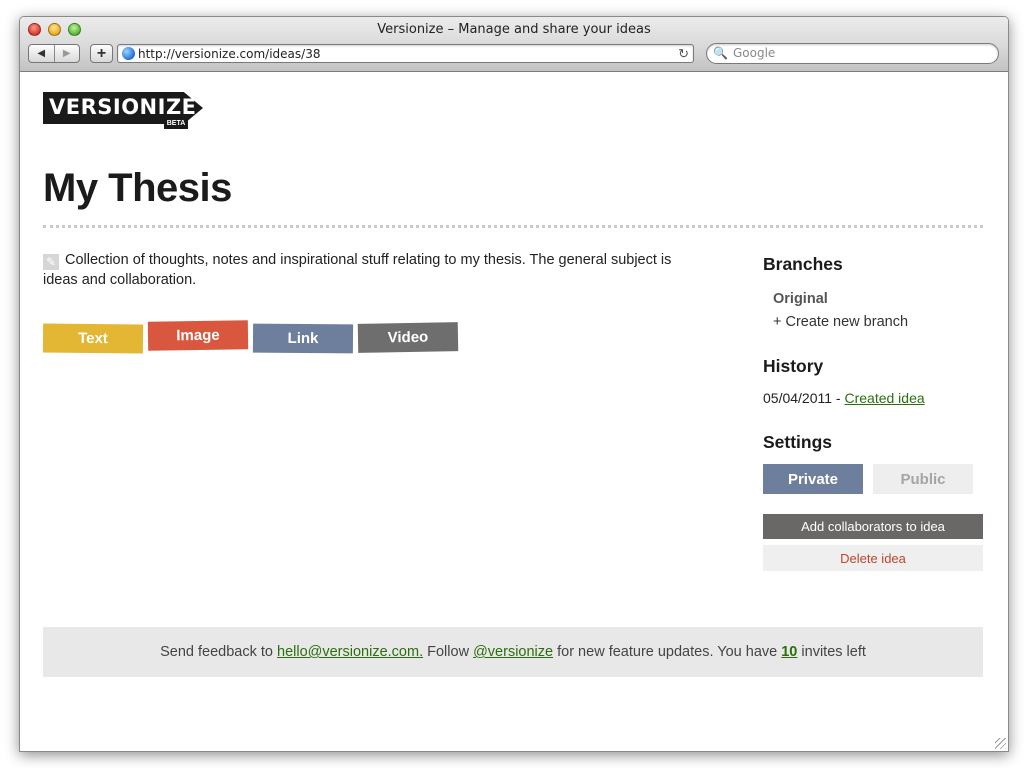 The image size is (1024, 768). Describe the element at coordinates (873, 526) in the screenshot. I see `add-collaborators-button: Add collaborators to idea` at that location.